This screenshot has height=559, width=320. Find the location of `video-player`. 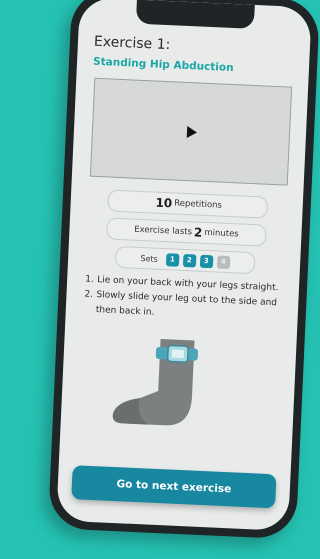

video-player is located at coordinates (191, 131).